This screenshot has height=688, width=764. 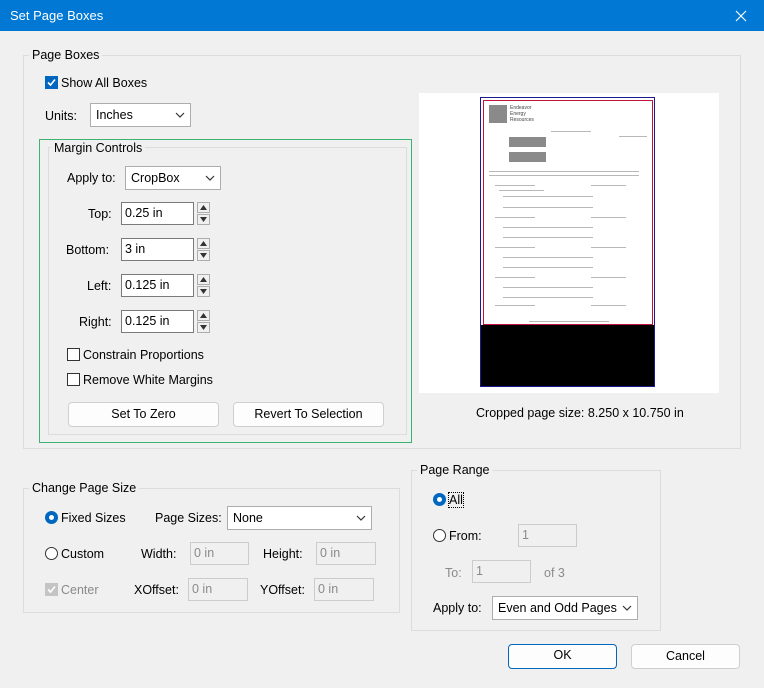 I want to click on width-label: Width:, so click(x=159, y=554).